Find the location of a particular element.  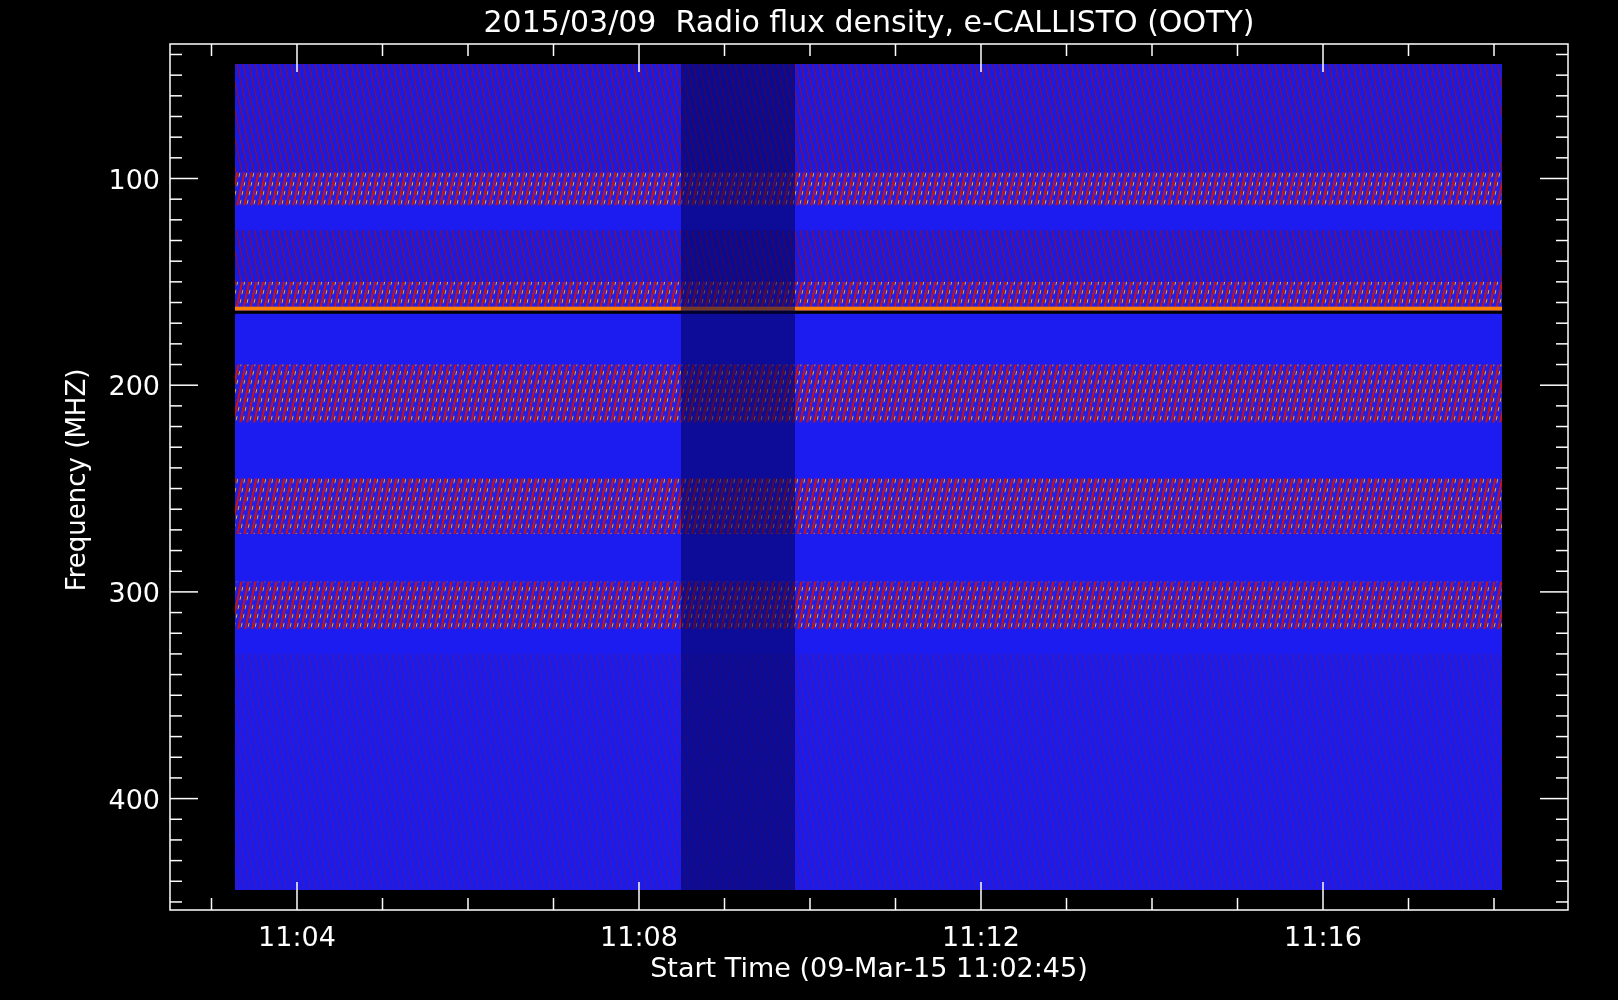

x-tick-label: 11:08 is located at coordinates (639, 936).